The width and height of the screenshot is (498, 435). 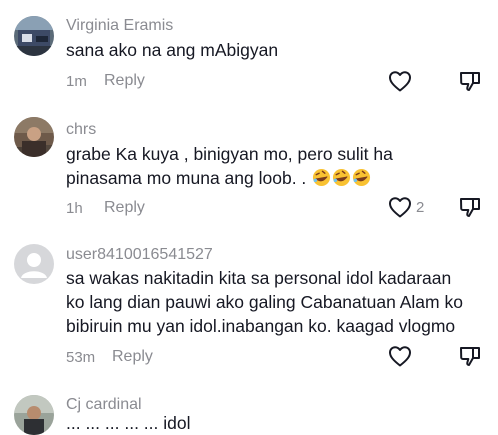 What do you see at coordinates (128, 423) in the screenshot?
I see `comment-text: ... ... ... ... ... idol` at bounding box center [128, 423].